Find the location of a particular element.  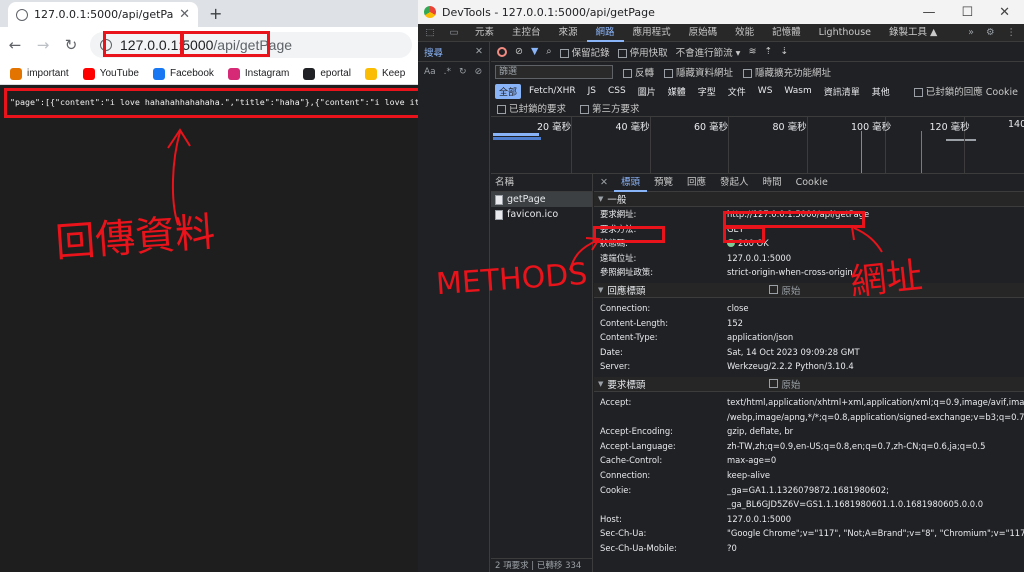

record-icon is located at coordinates (502, 51).